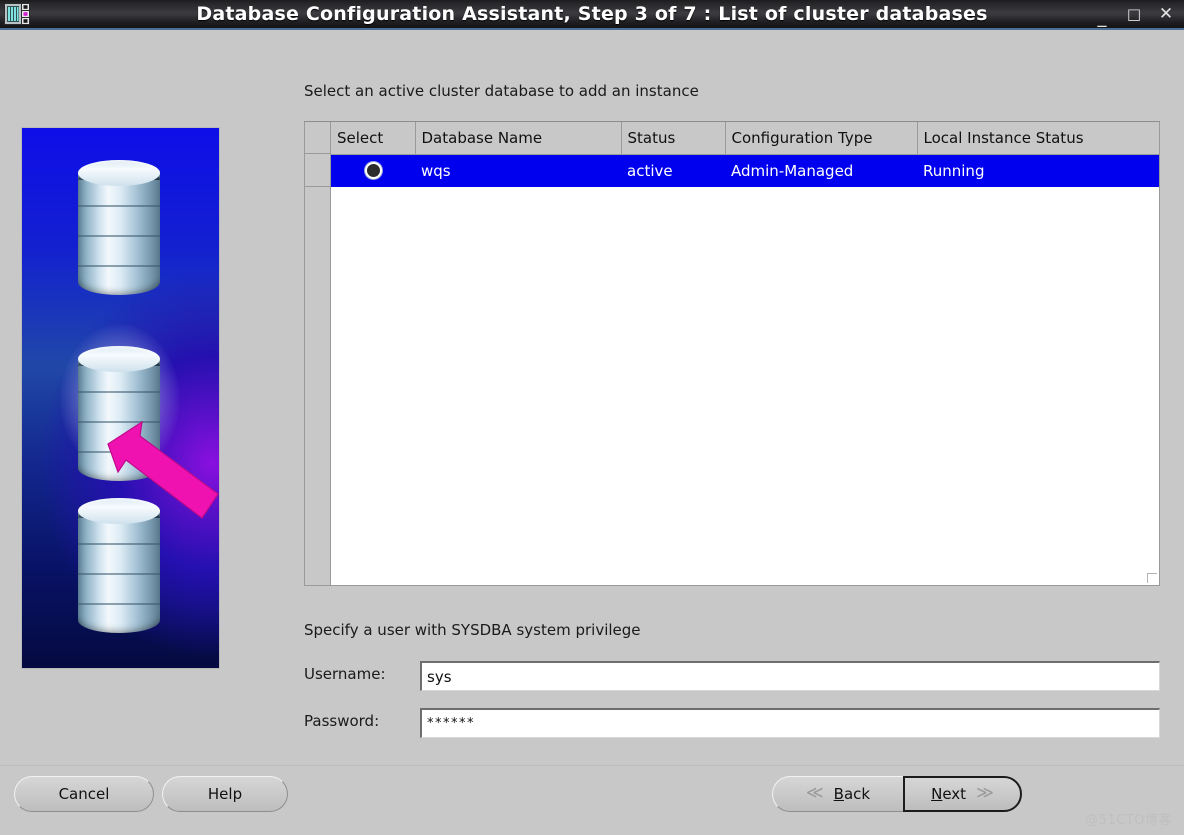  Describe the element at coordinates (1166, 14) in the screenshot. I see `close-icon: ✕` at that location.